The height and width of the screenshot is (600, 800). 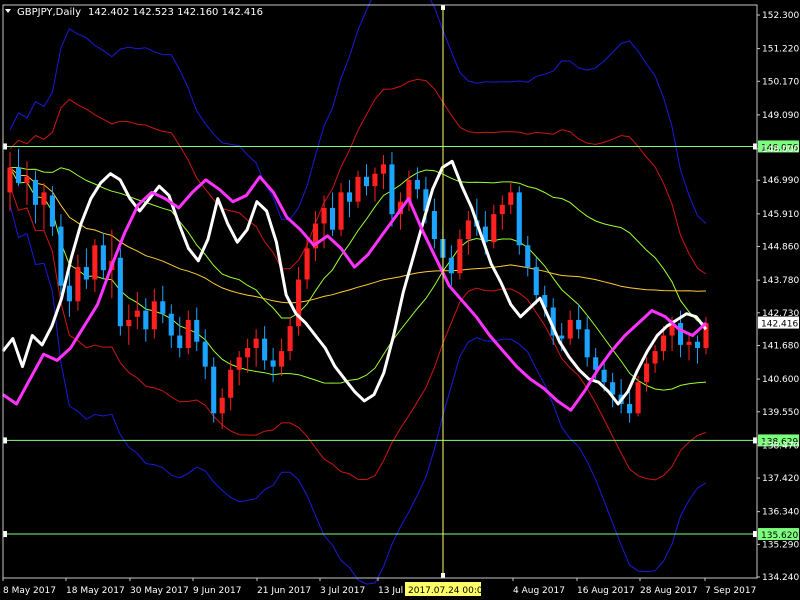 What do you see at coordinates (779, 325) in the screenshot?
I see `current-price-label: 142.416` at bounding box center [779, 325].